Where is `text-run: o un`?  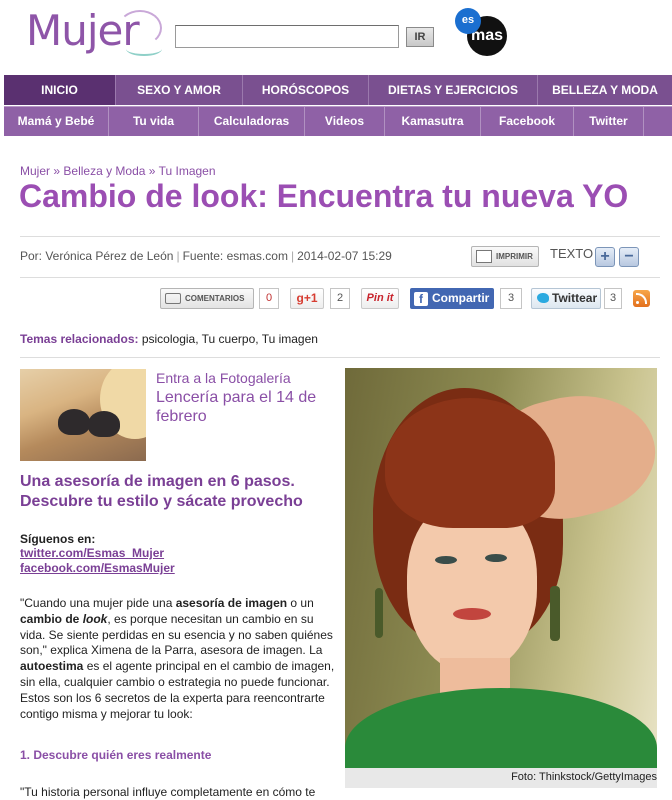
text-run: o un is located at coordinates (300, 603).